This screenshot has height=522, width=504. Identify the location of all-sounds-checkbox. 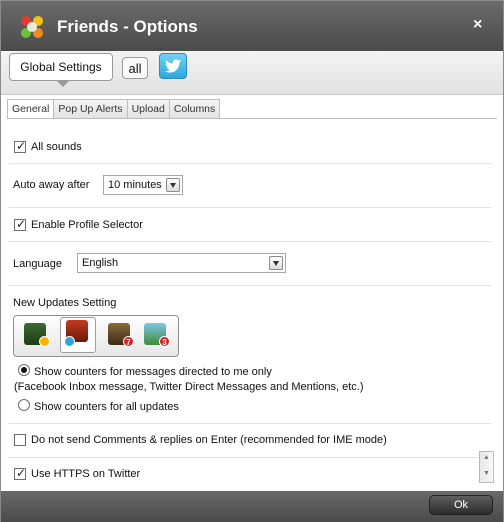
(20, 146).